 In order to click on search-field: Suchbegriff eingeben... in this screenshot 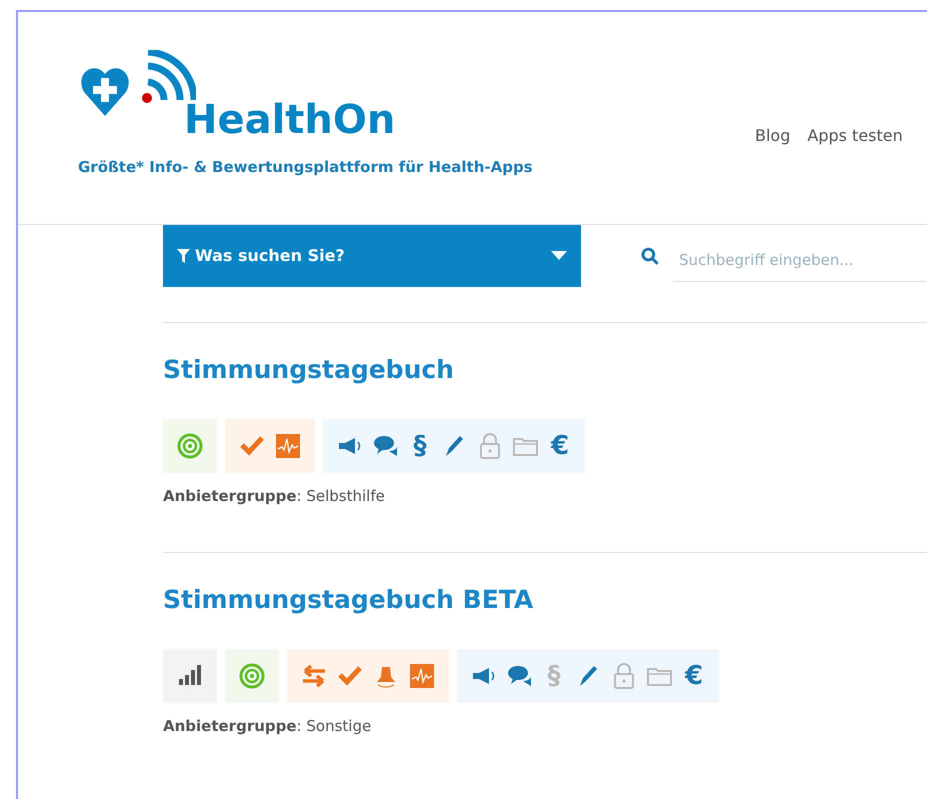, I will do `click(799, 260)`.